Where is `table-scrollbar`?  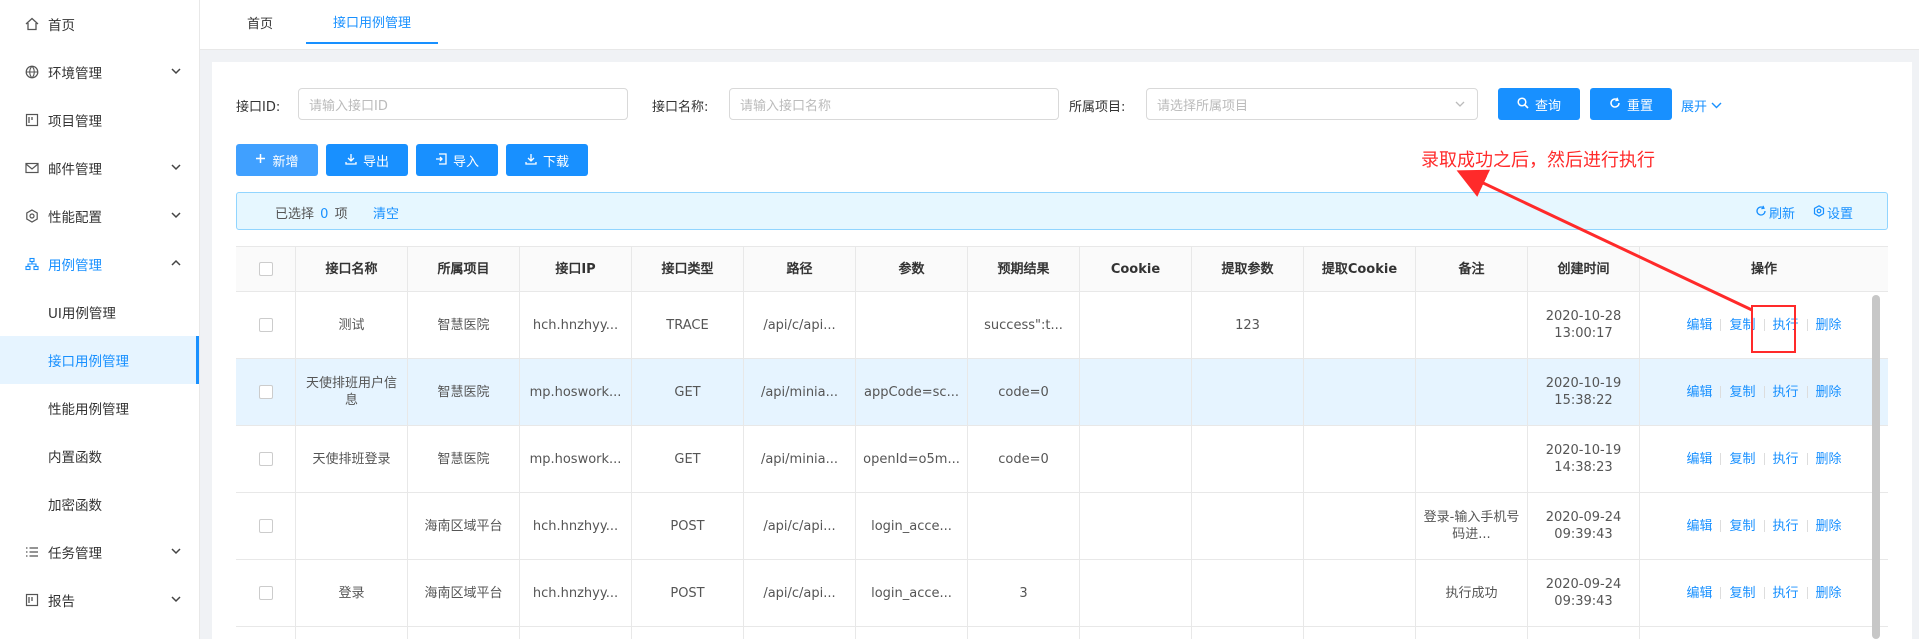 table-scrollbar is located at coordinates (1876, 467).